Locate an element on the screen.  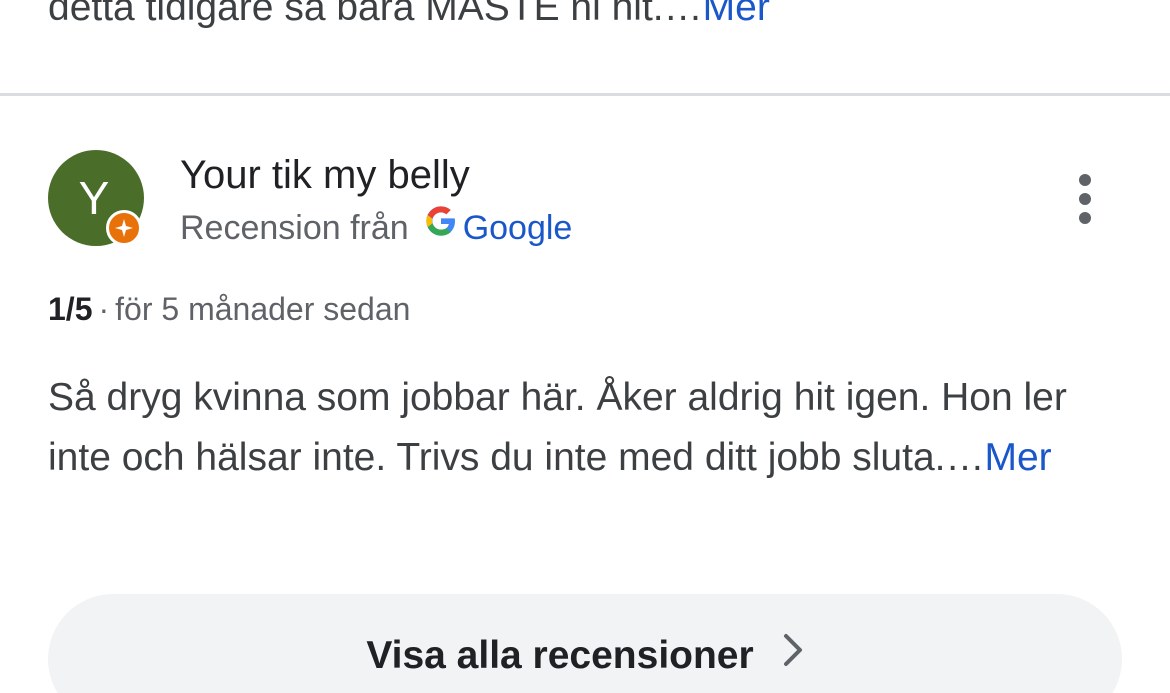
review-rating: 1/5 is located at coordinates (70, 309).